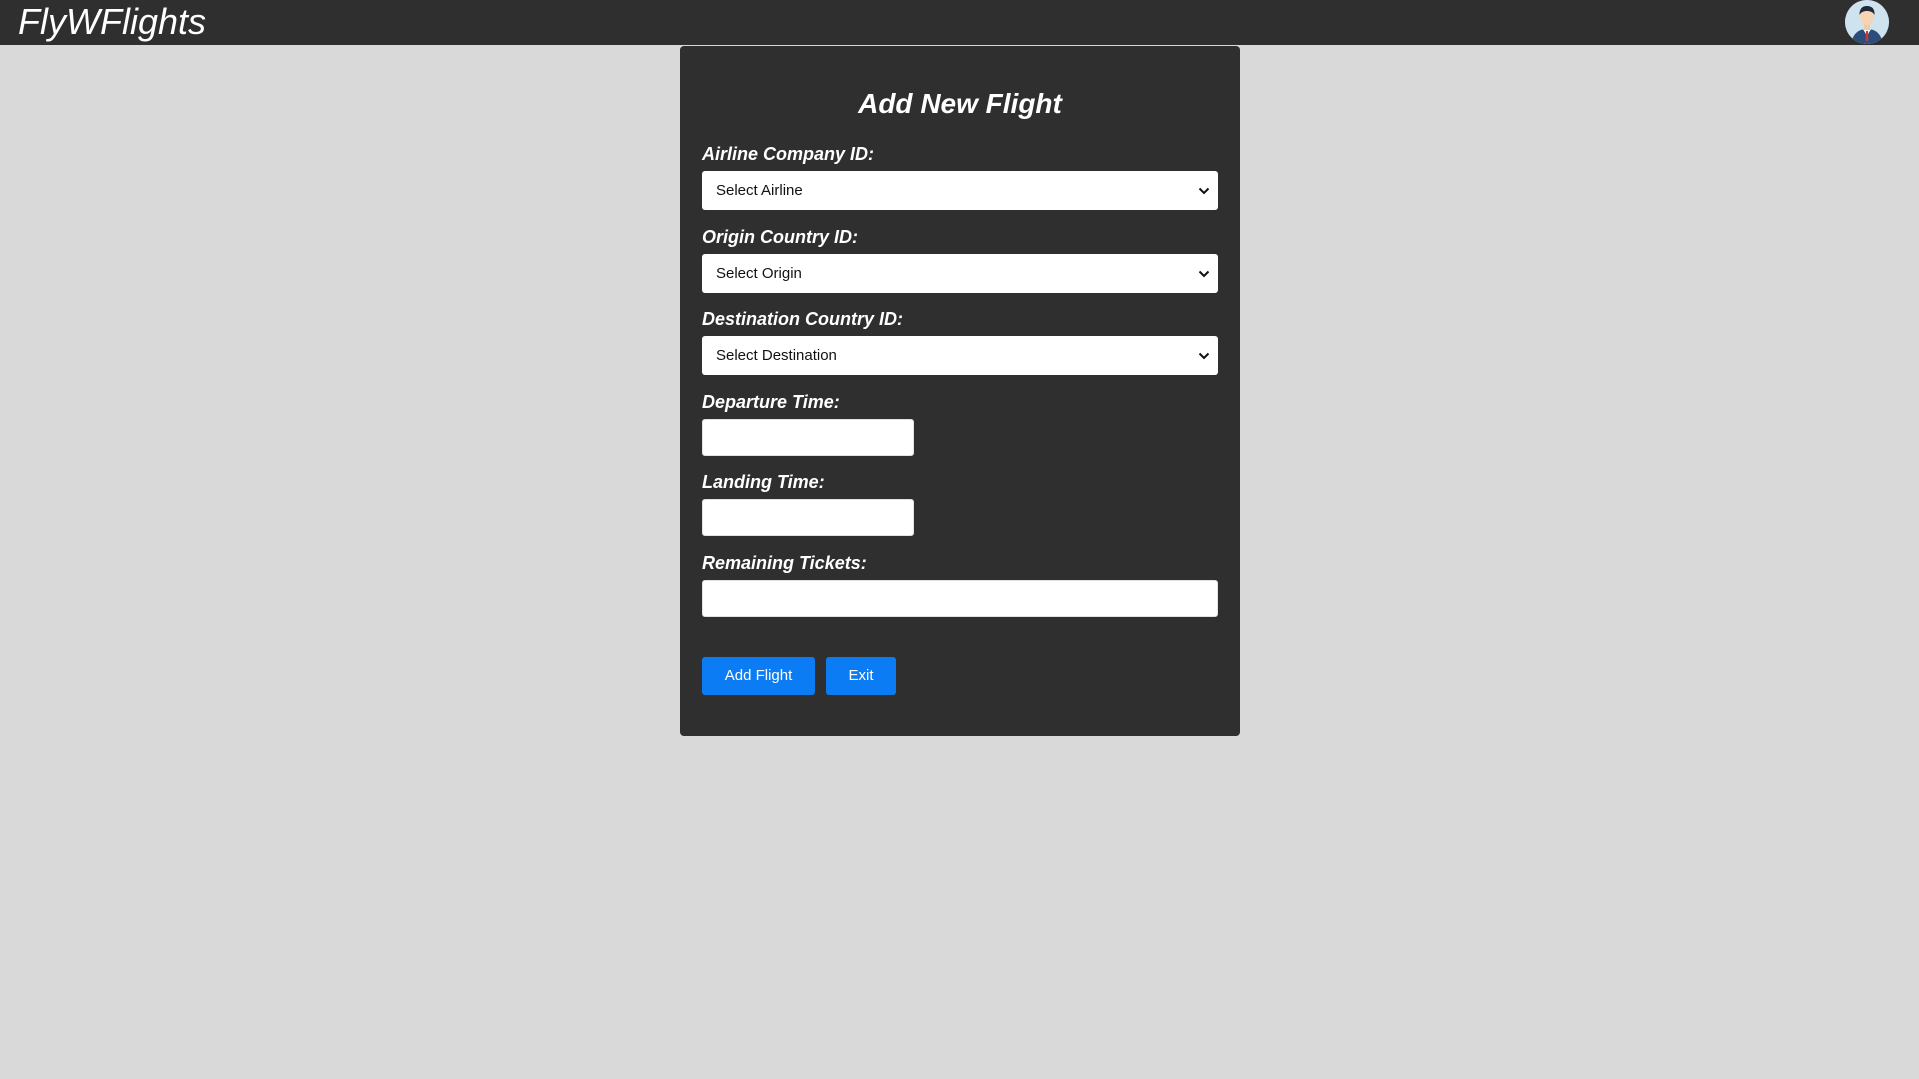  Describe the element at coordinates (780, 237) in the screenshot. I see `origin-label: Origin Country ID:` at that location.